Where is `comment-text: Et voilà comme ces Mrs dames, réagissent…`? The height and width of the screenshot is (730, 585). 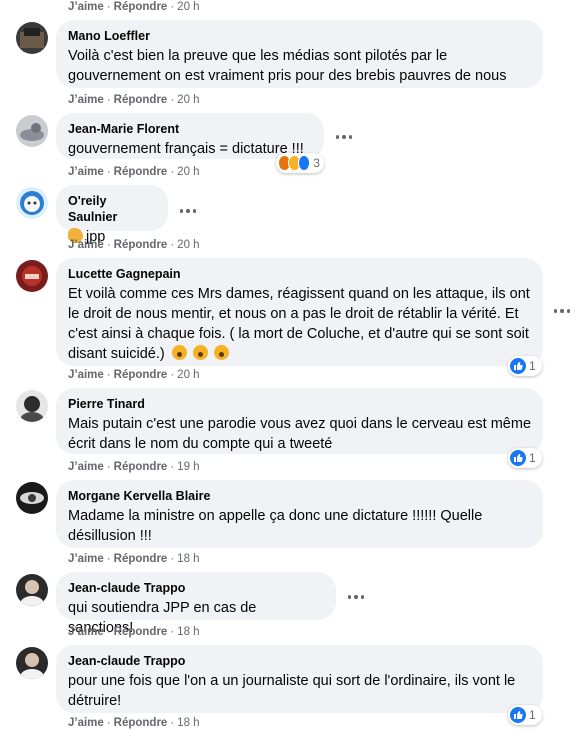
comment-text: Et voilà comme ces Mrs dames, réagissent… is located at coordinates (299, 324).